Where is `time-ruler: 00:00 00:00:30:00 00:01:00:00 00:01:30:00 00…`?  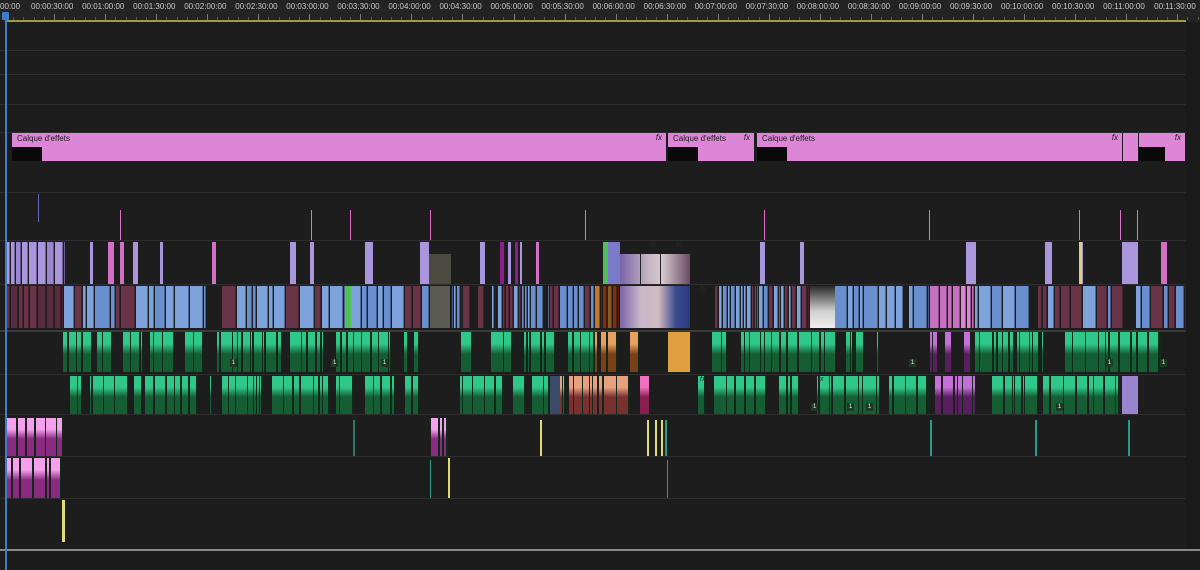 time-ruler: 00:00 00:00:30:00 00:01:00:00 00:01:30:00 00… is located at coordinates (600, 11).